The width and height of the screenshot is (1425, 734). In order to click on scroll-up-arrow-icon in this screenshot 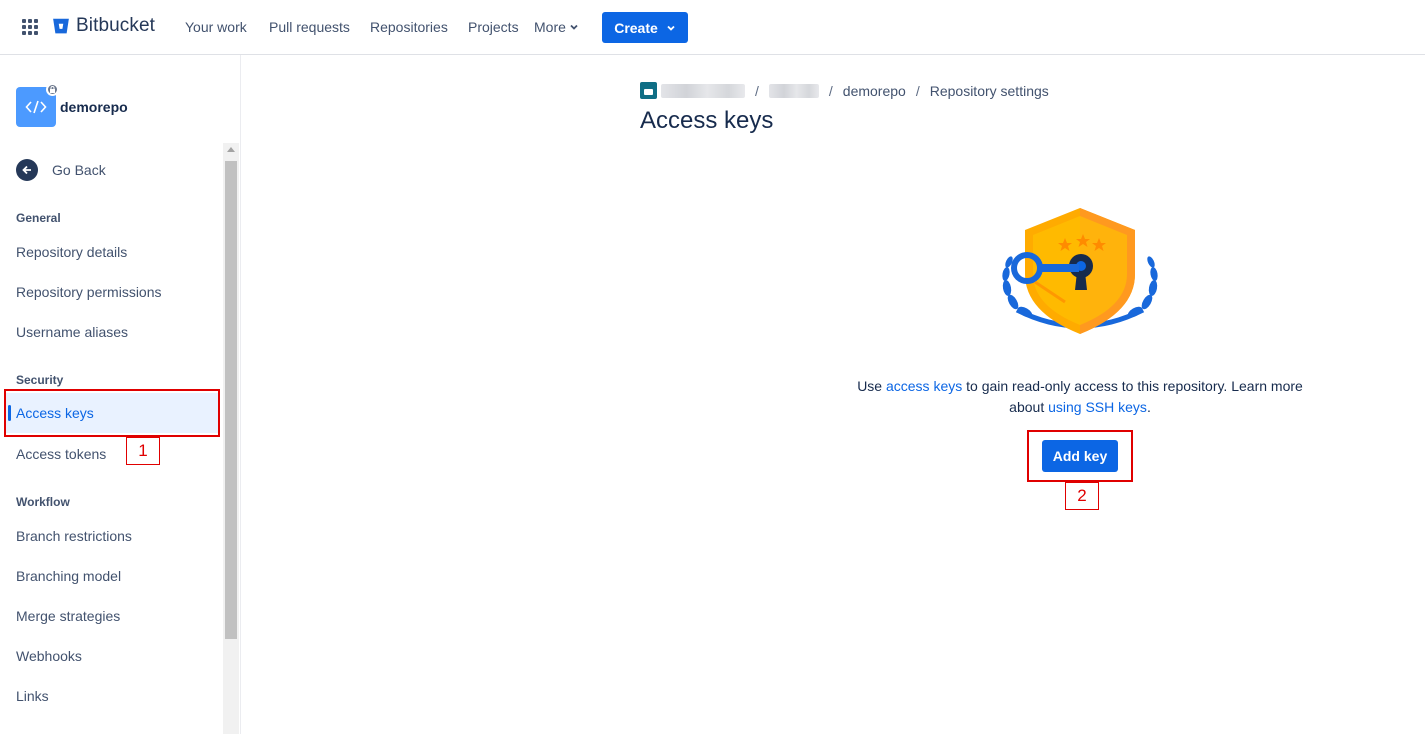, I will do `click(231, 149)`.